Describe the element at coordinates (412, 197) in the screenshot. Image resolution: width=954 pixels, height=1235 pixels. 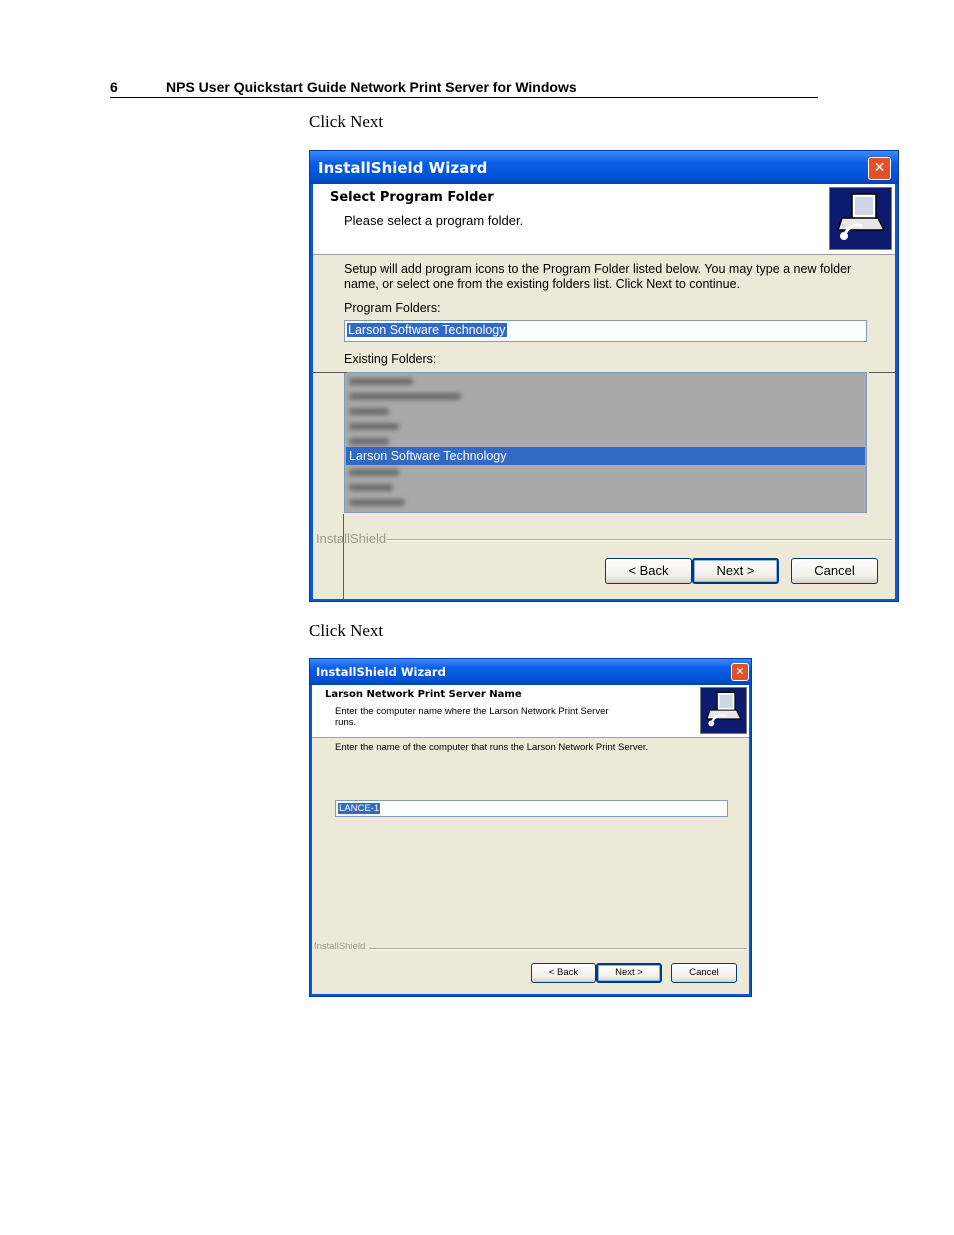
I see `page-title: Select Program Folder` at that location.